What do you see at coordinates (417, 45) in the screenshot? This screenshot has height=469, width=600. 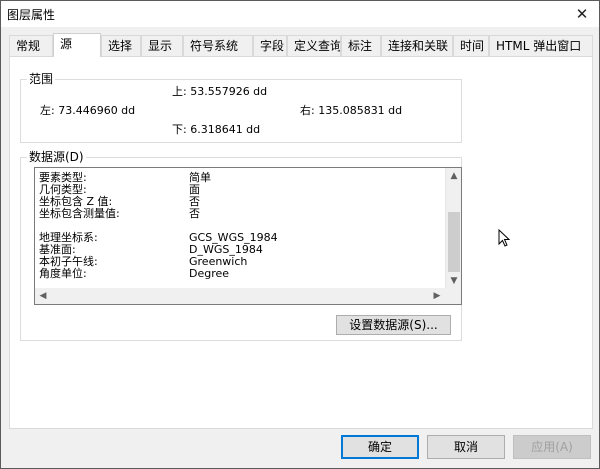 I see `tab-joins-relates: 连接和关联` at bounding box center [417, 45].